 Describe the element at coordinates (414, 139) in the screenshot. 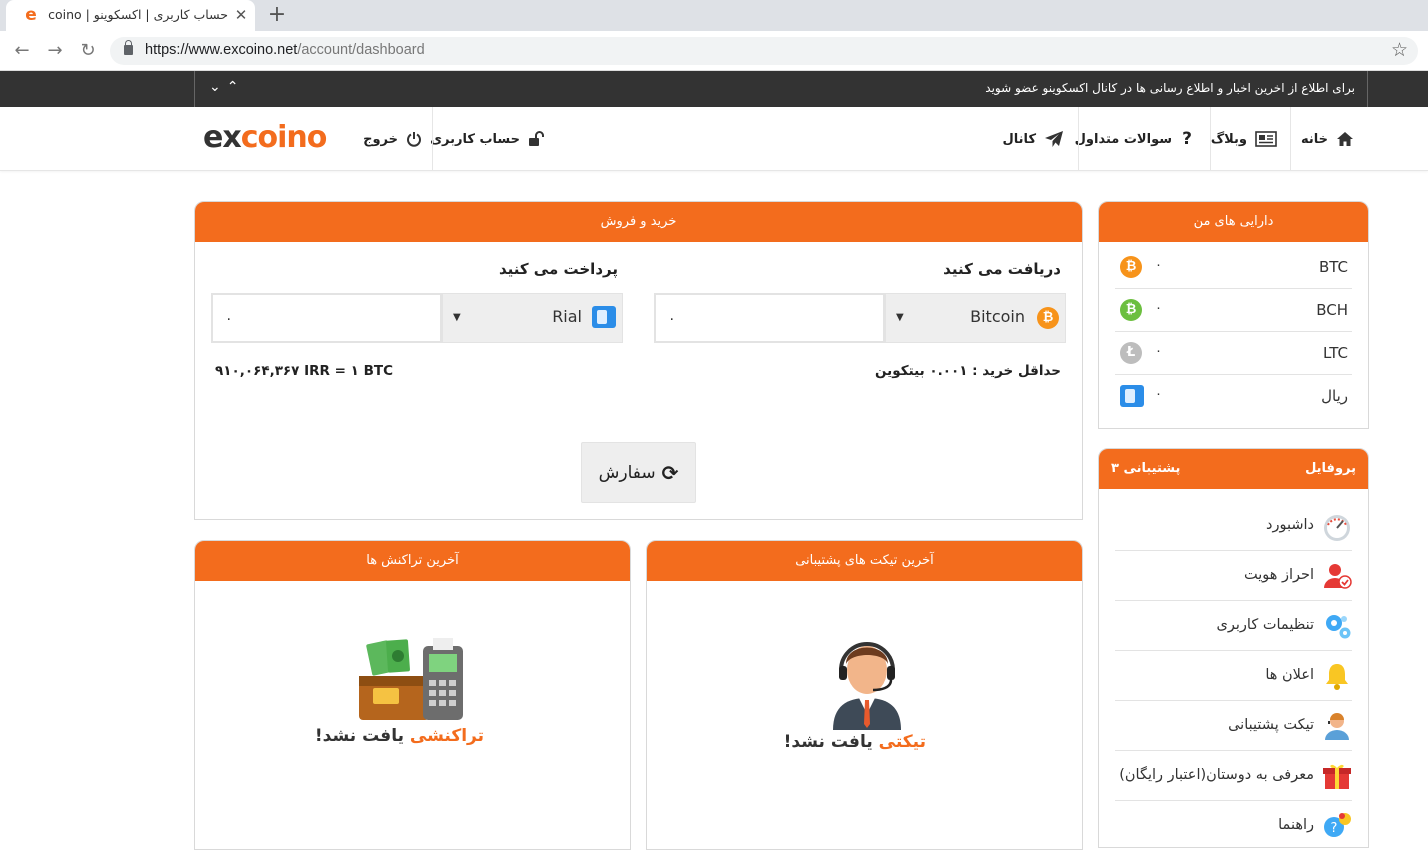

I see `power-icon` at that location.